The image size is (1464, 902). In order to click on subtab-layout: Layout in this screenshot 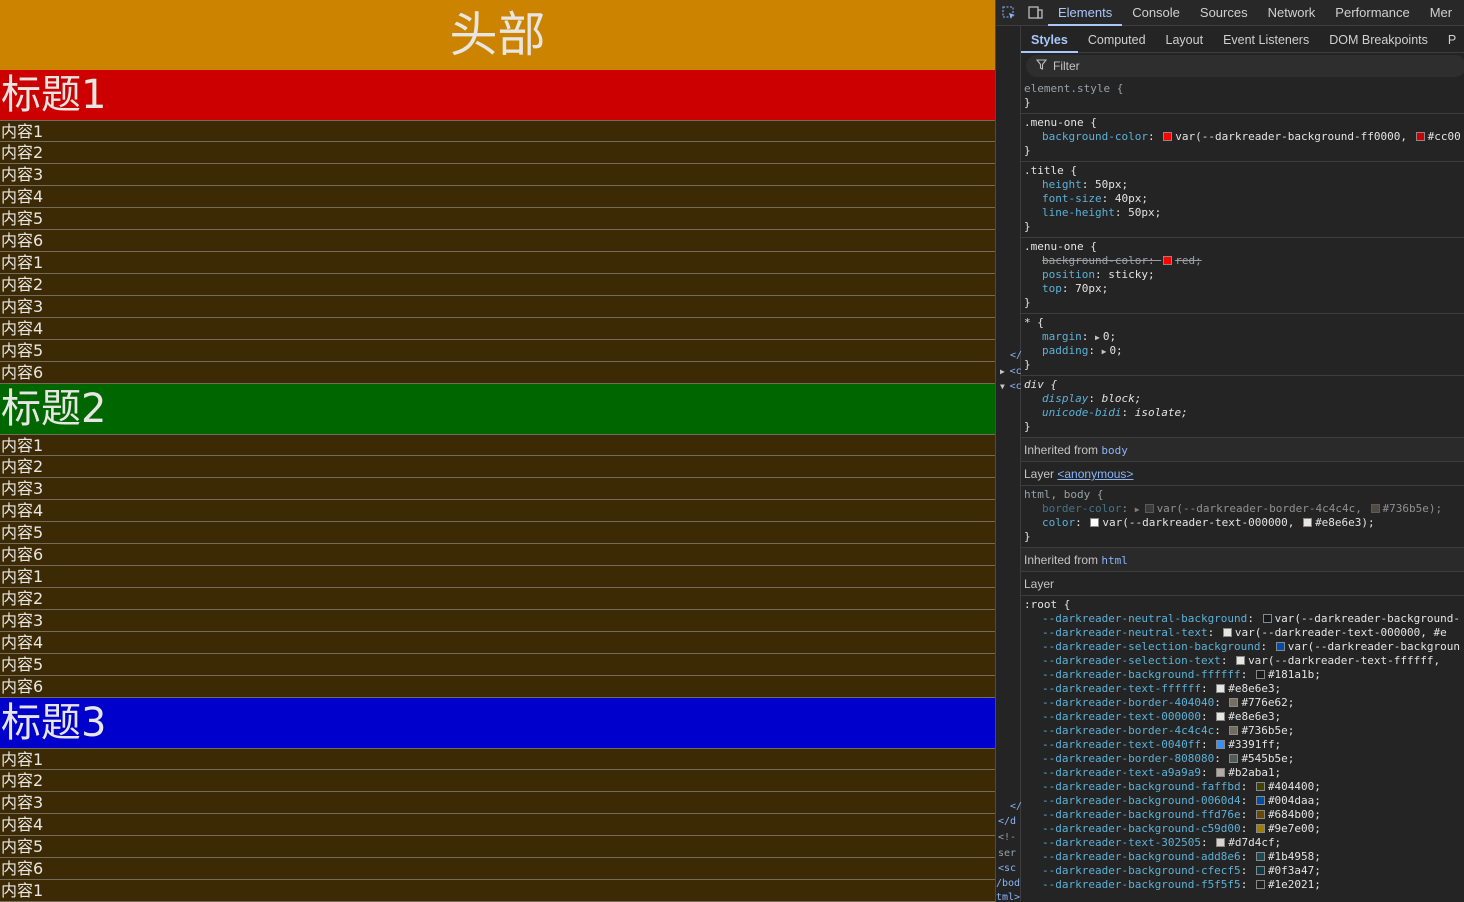, I will do `click(1185, 40)`.